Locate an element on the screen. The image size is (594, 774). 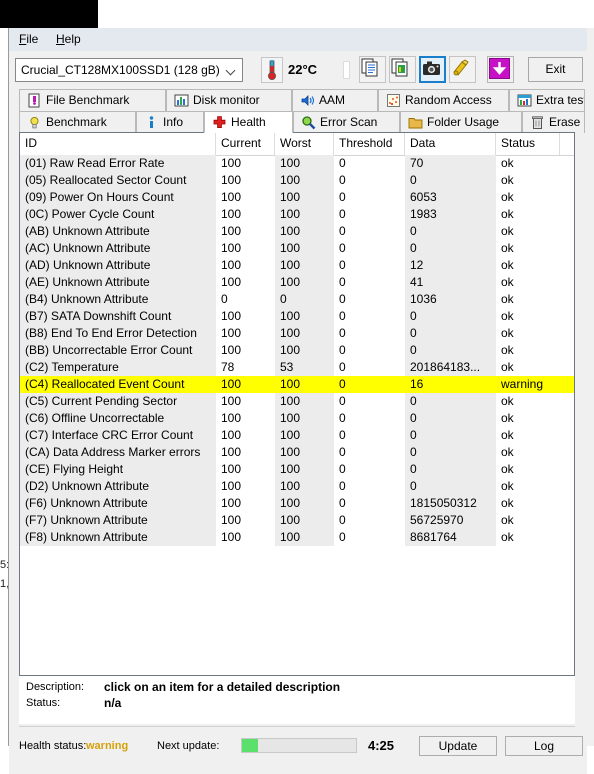
cell-id: (AB) Unknown Attribute is located at coordinates (118, 231).